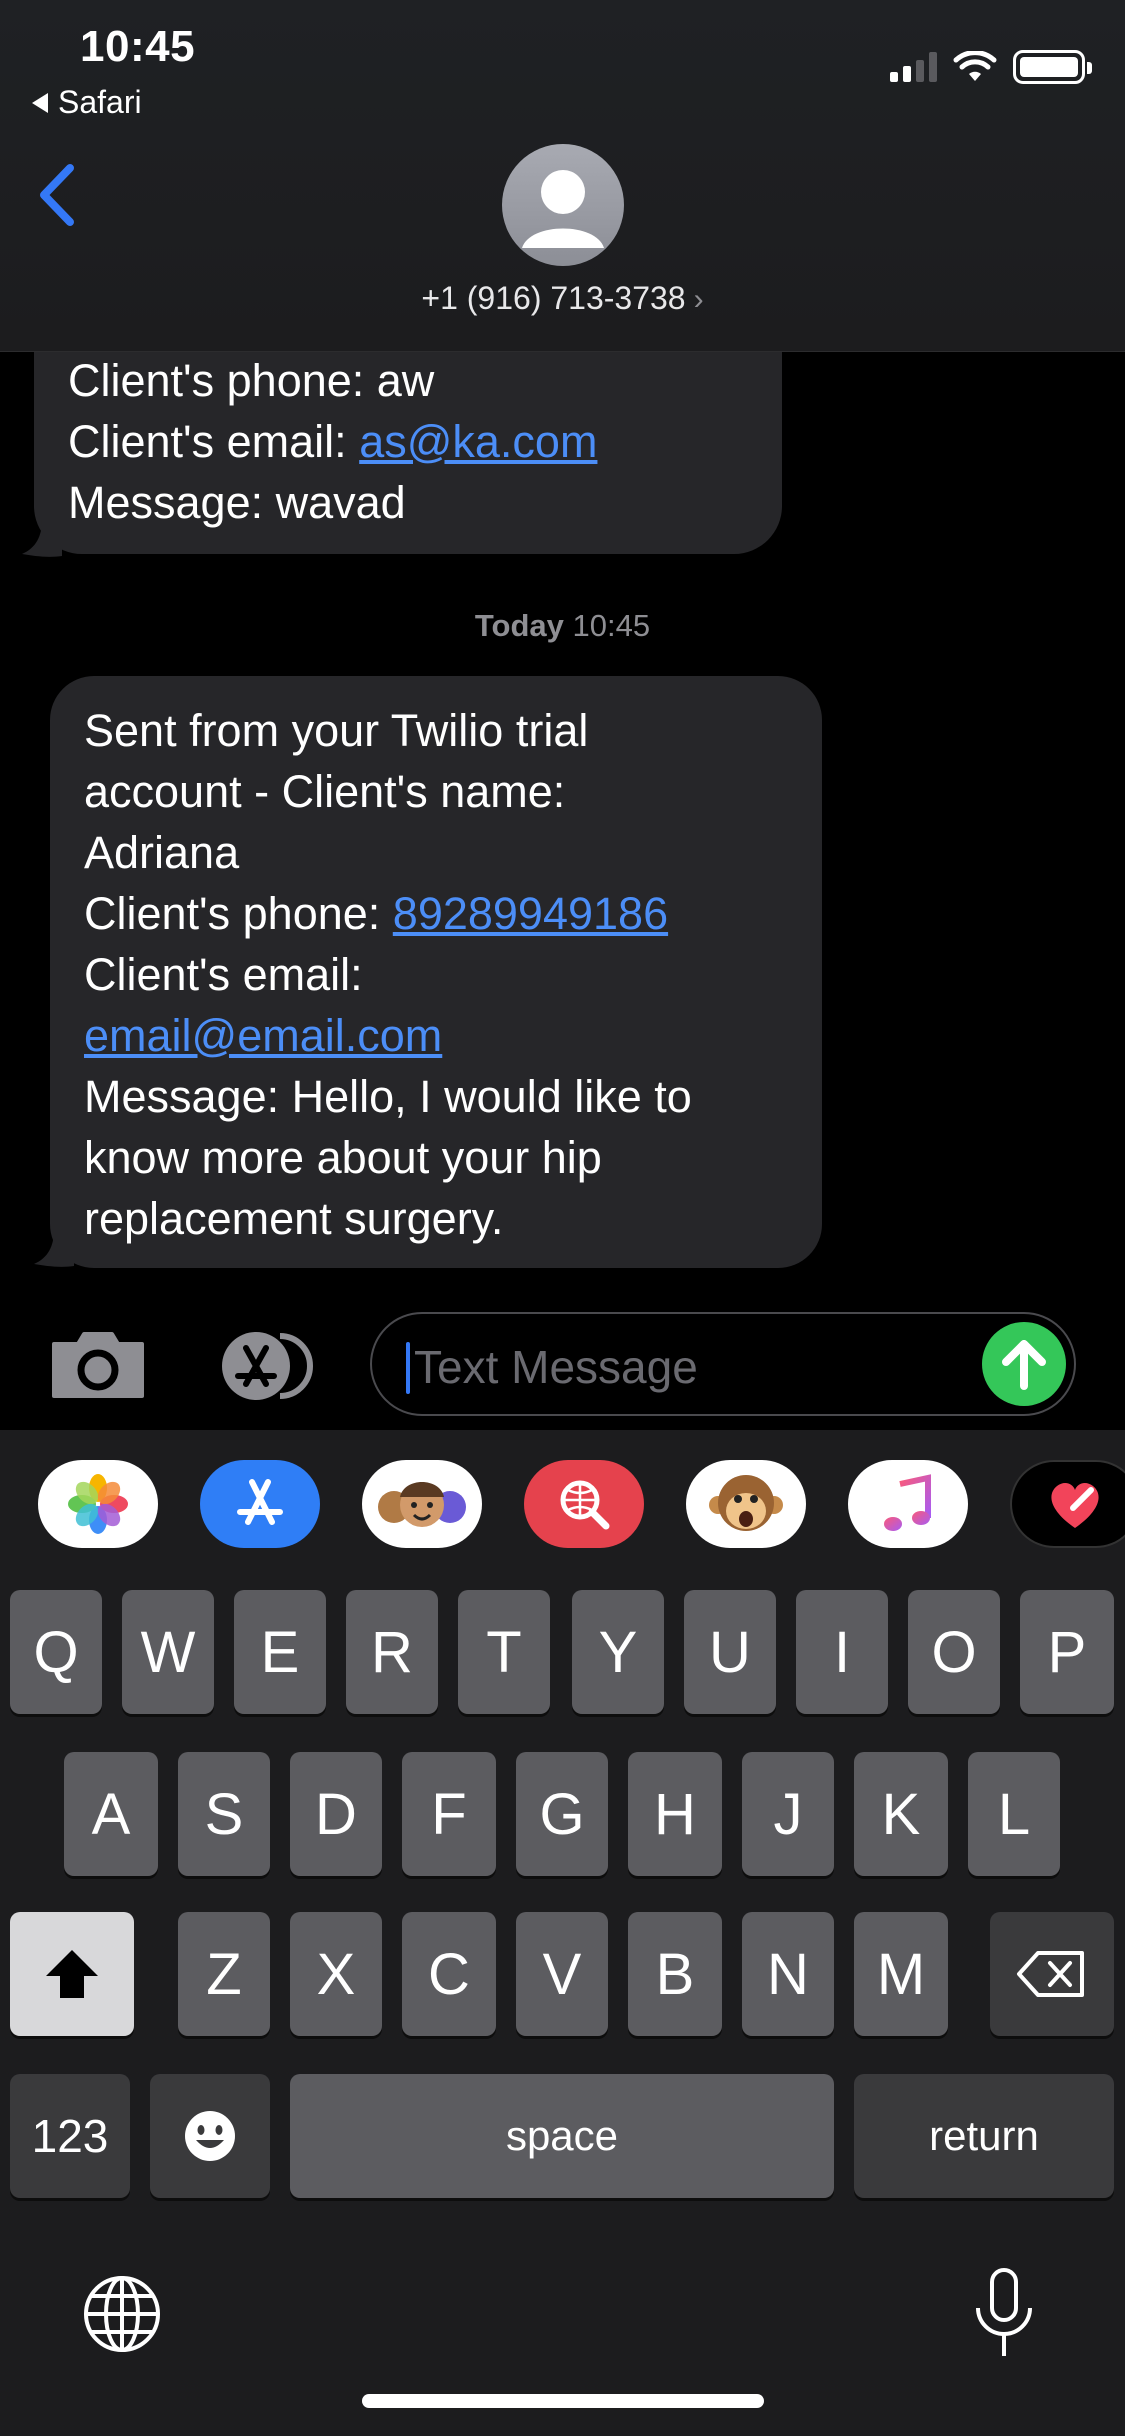 This screenshot has width=1125, height=2436. I want to click on key-a: A, so click(111, 1814).